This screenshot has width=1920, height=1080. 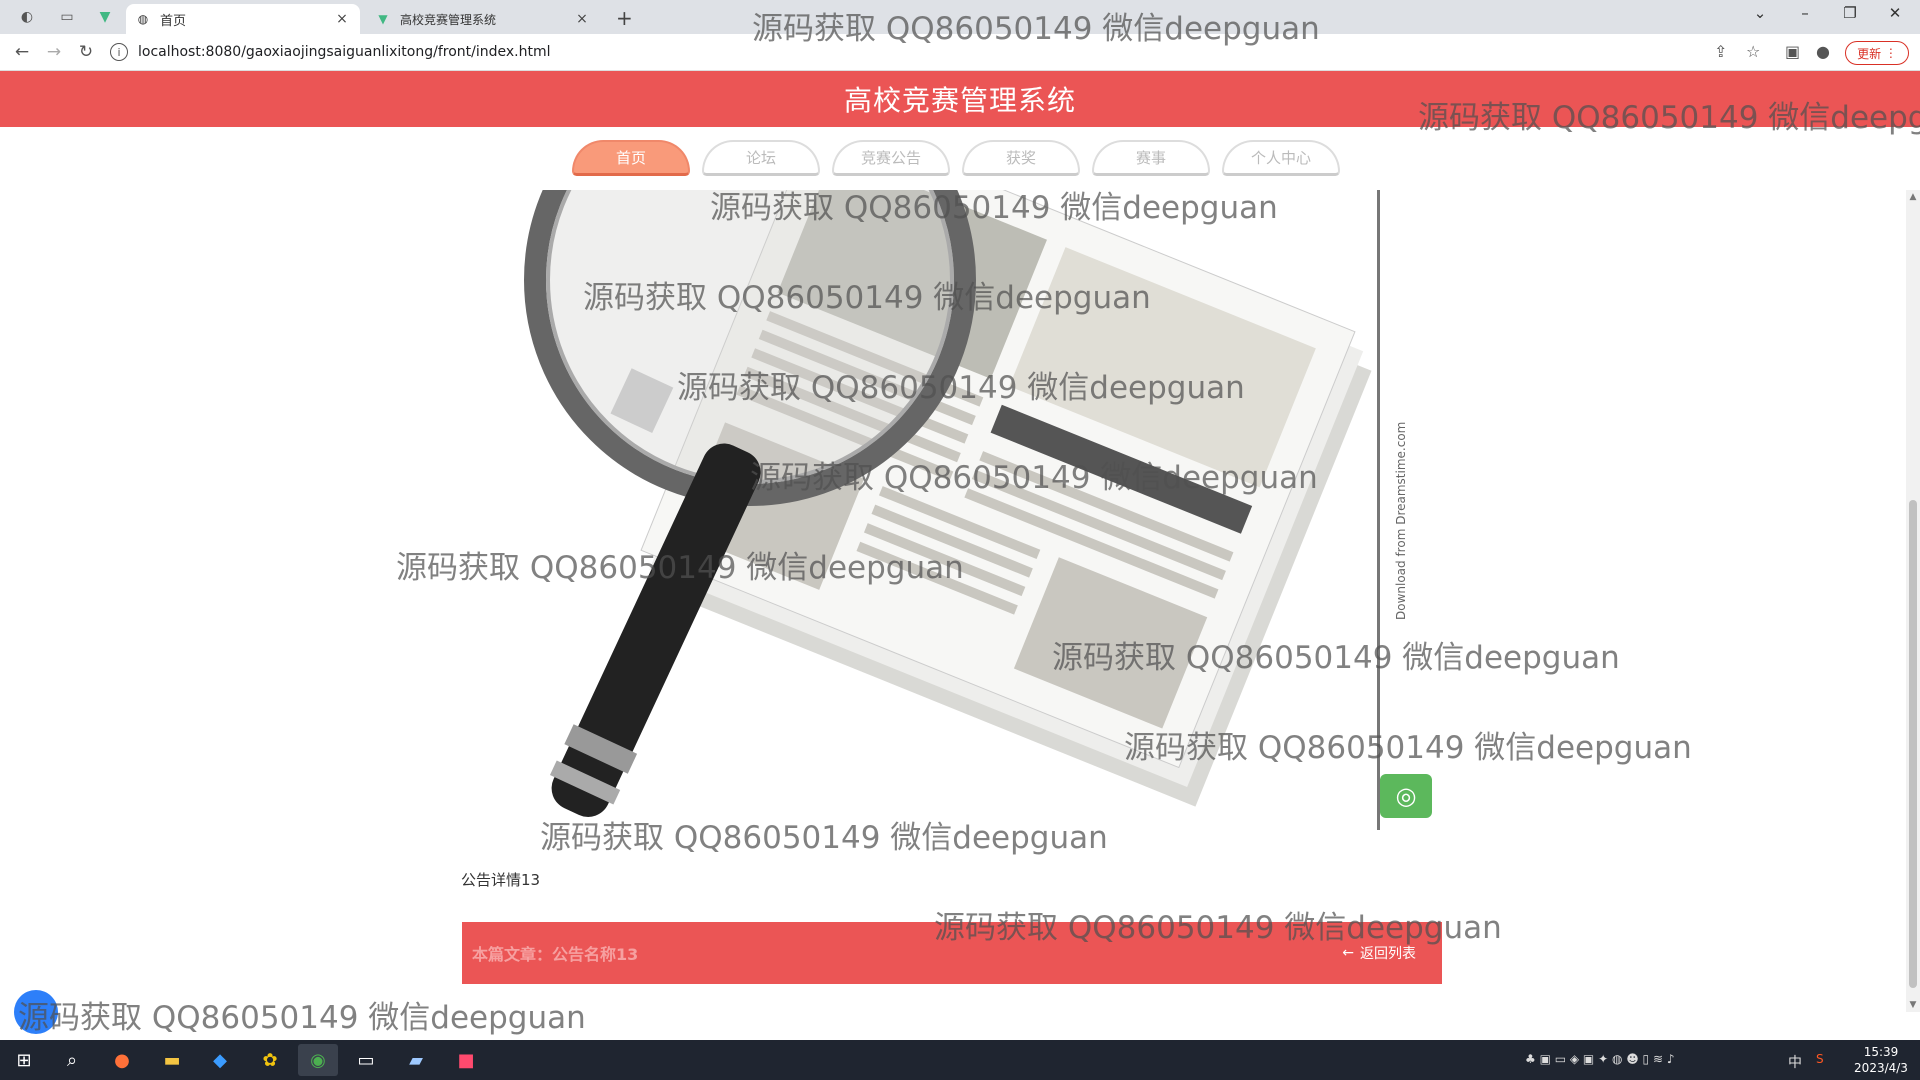 What do you see at coordinates (119, 52) in the screenshot?
I see `info-icon: i` at bounding box center [119, 52].